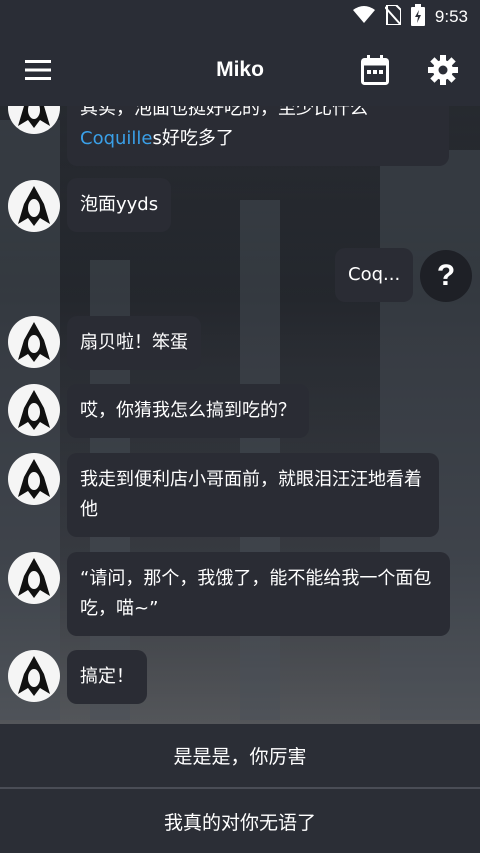  What do you see at coordinates (258, 136) in the screenshot?
I see `message-bubble: 其实，泡面也挺好吃的，至少比什么Coquilles好吃多了` at bounding box center [258, 136].